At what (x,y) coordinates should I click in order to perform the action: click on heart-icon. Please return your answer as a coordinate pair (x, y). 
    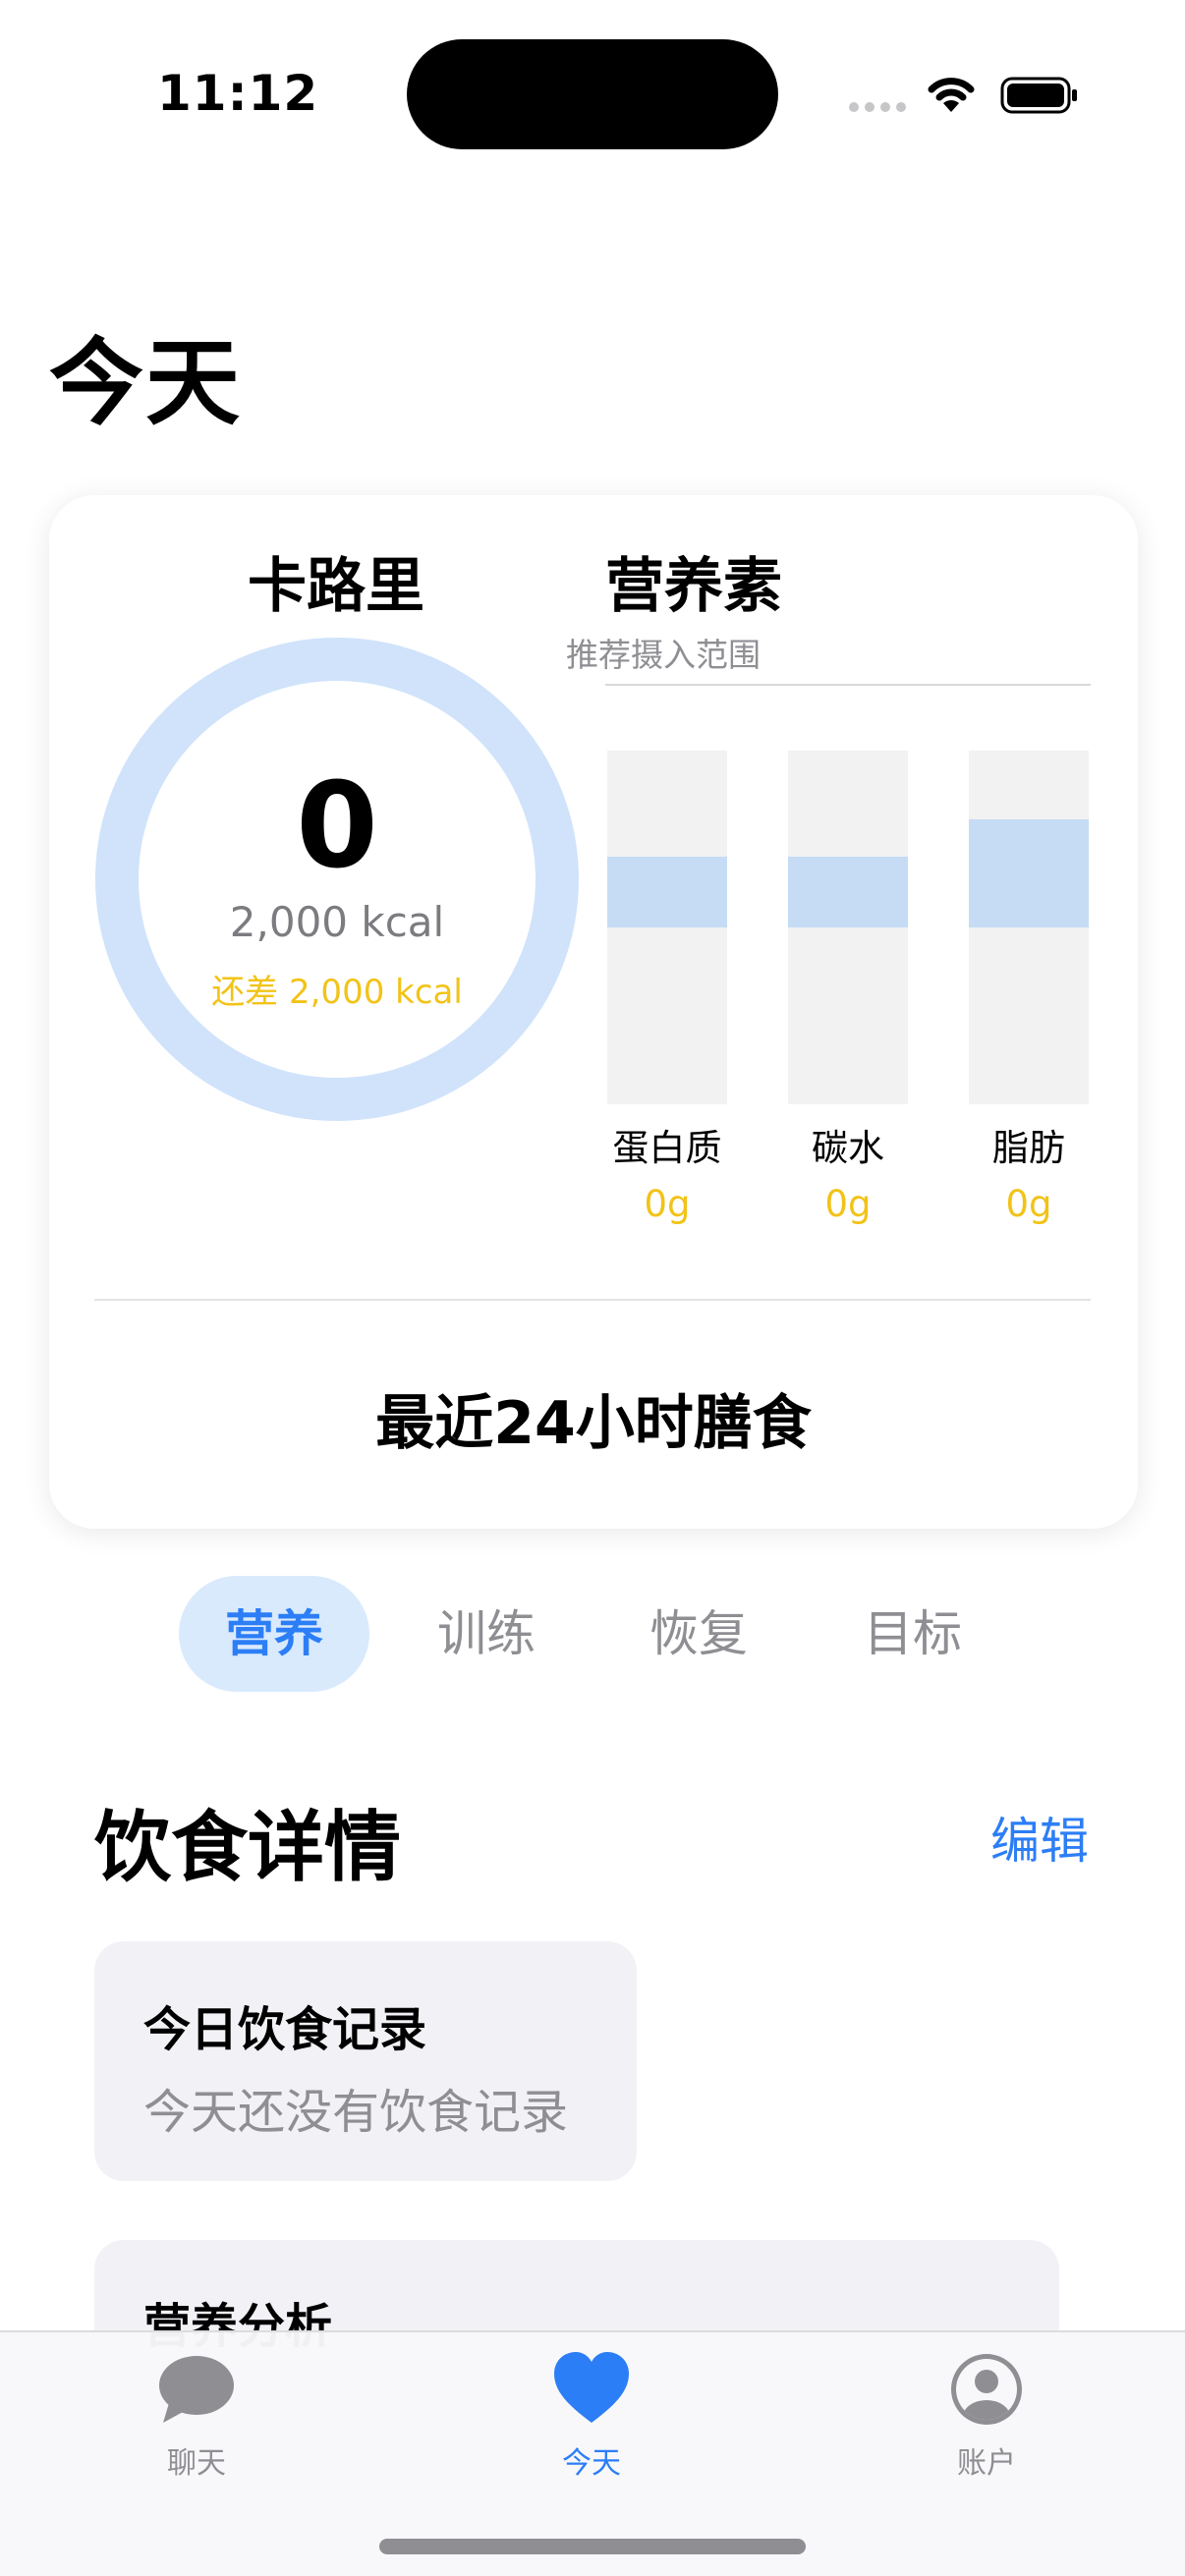
    Looking at the image, I should click on (592, 2387).